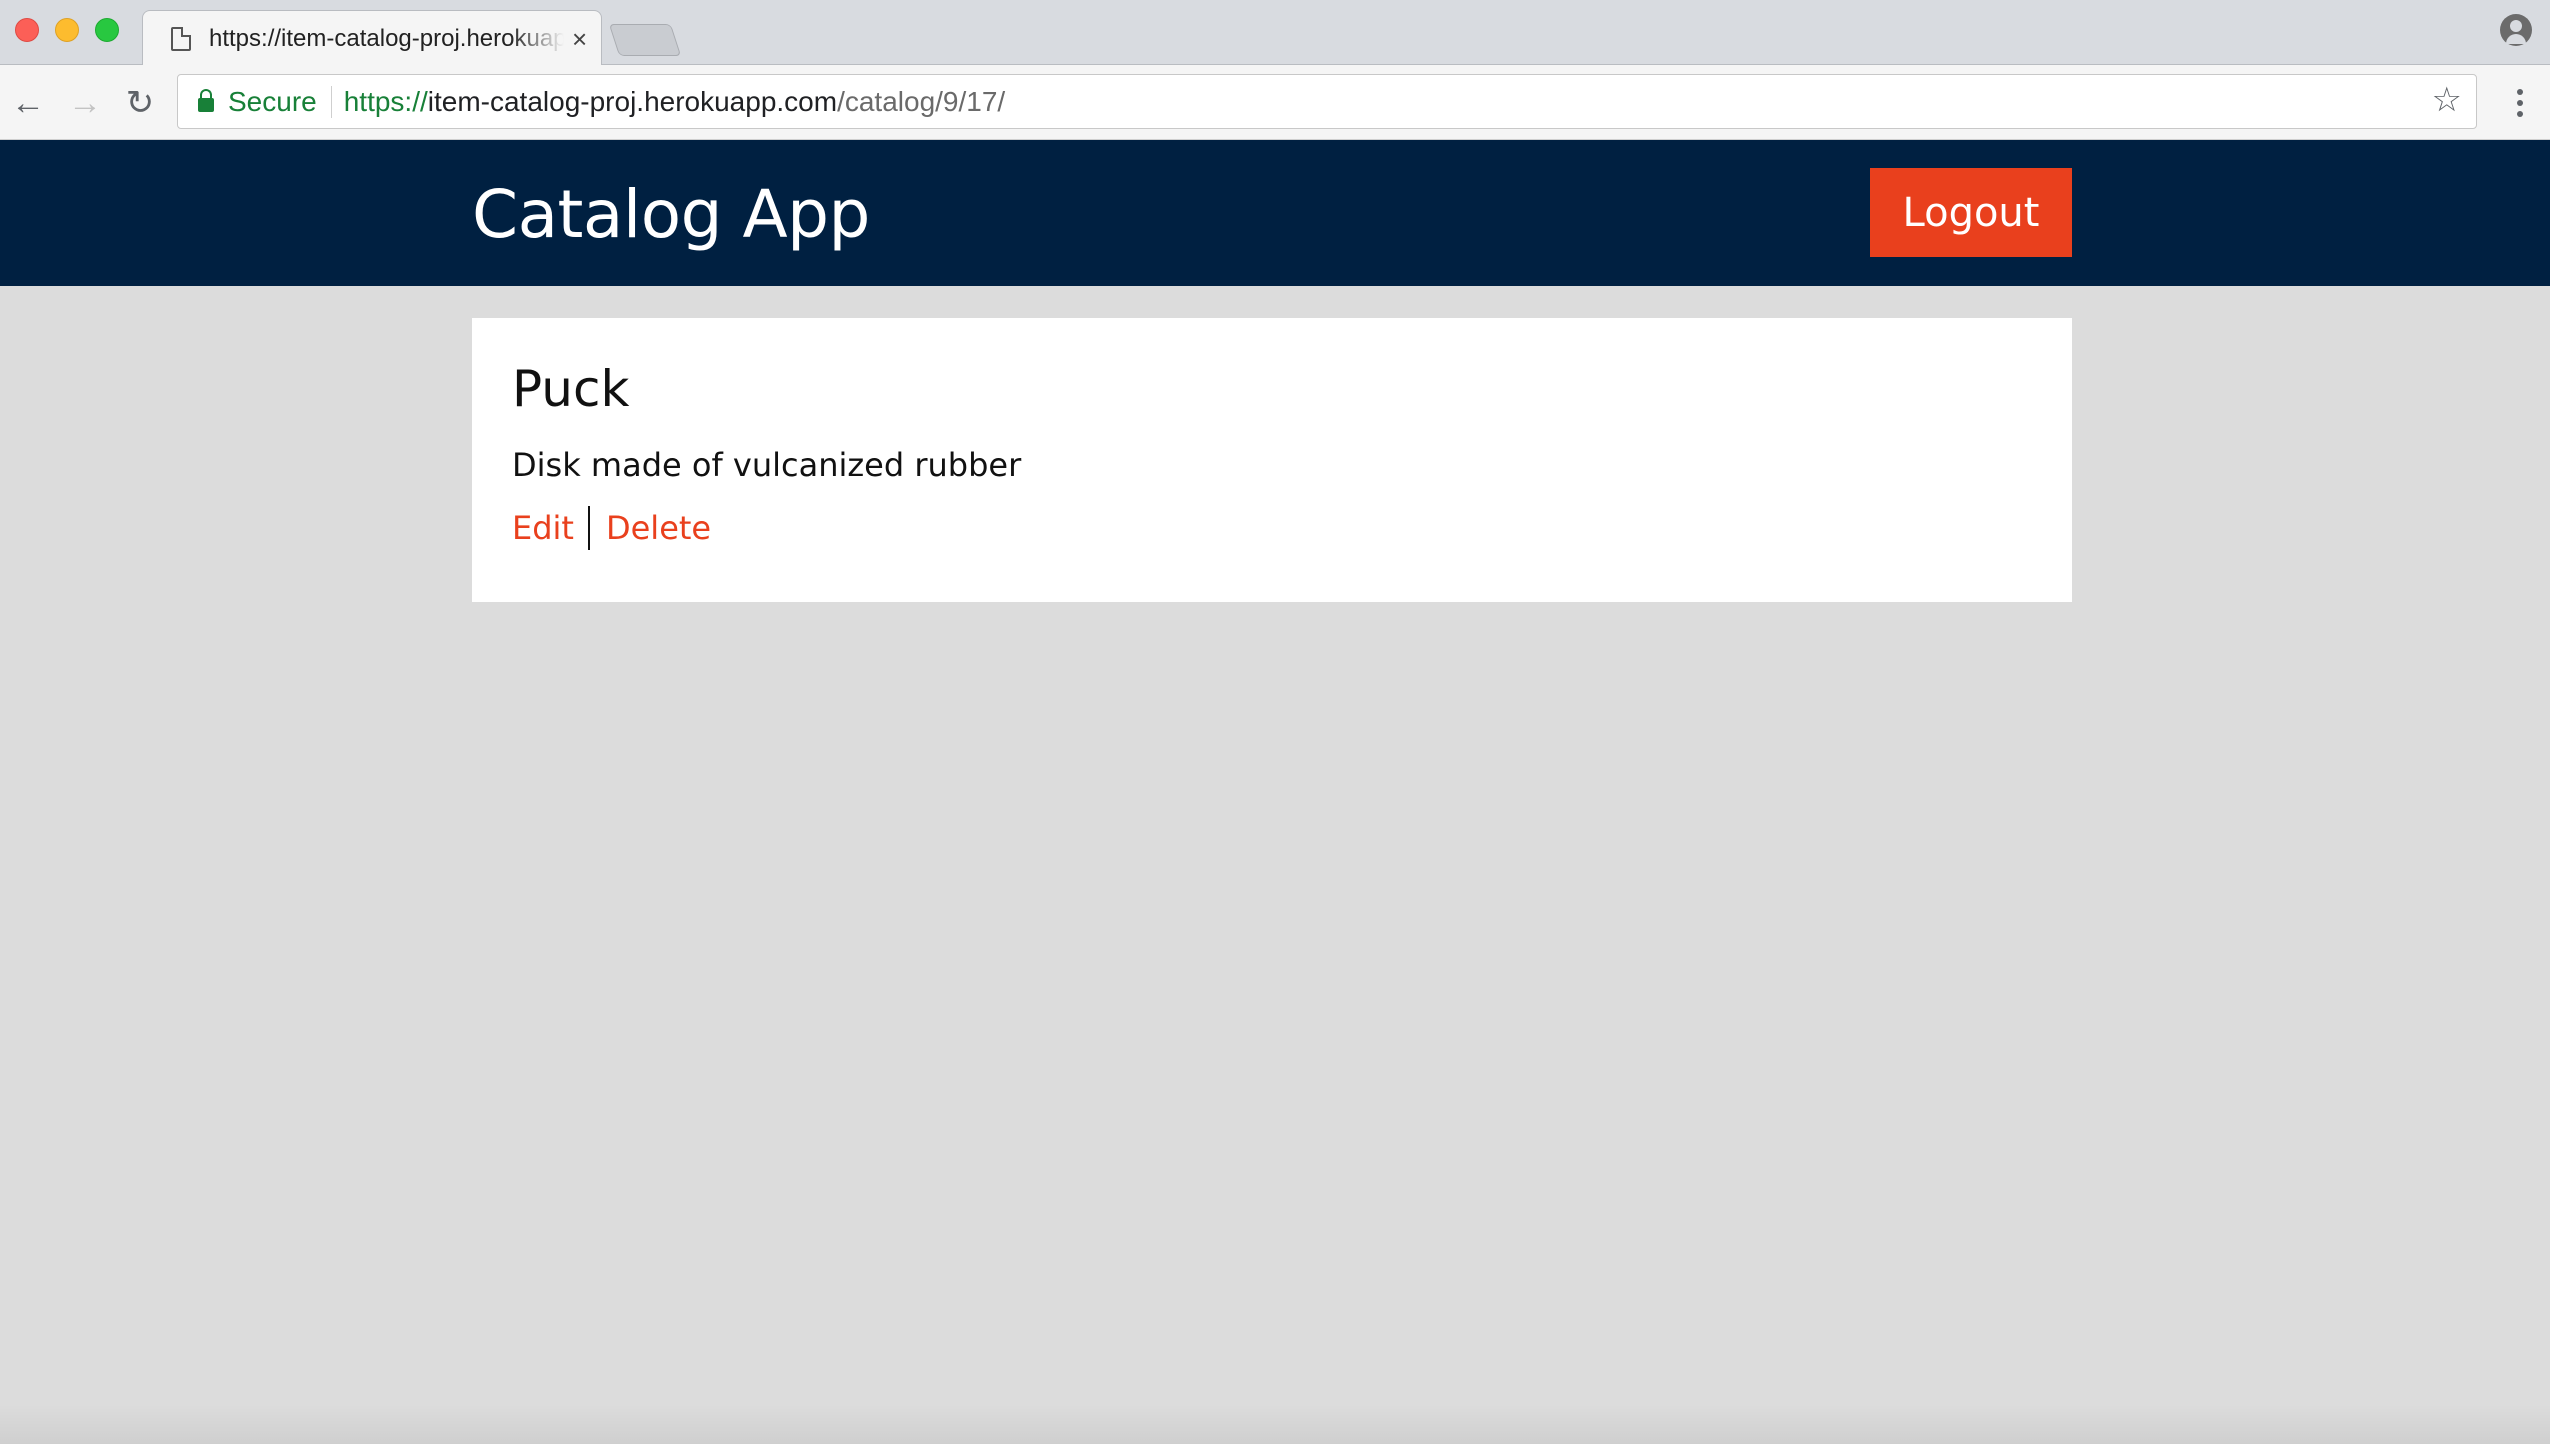 Image resolution: width=2550 pixels, height=1444 pixels. What do you see at coordinates (2520, 103) in the screenshot?
I see `kebab-menu-icon` at bounding box center [2520, 103].